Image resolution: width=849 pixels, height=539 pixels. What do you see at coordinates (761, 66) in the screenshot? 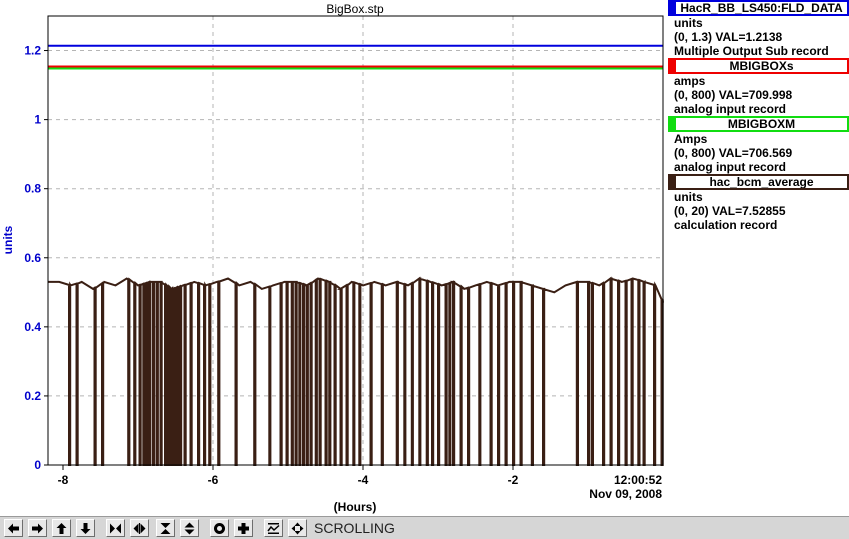
I see `legend-name: MBIGBOXs` at bounding box center [761, 66].